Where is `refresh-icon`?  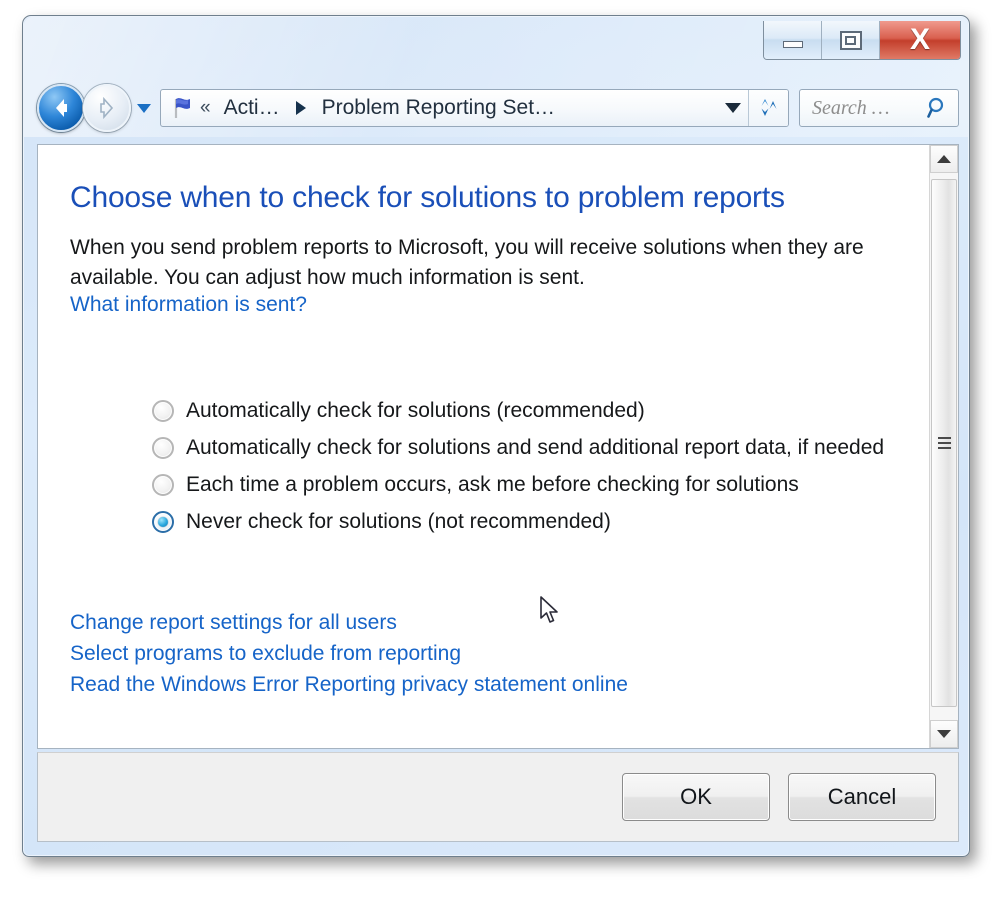 refresh-icon is located at coordinates (768, 107).